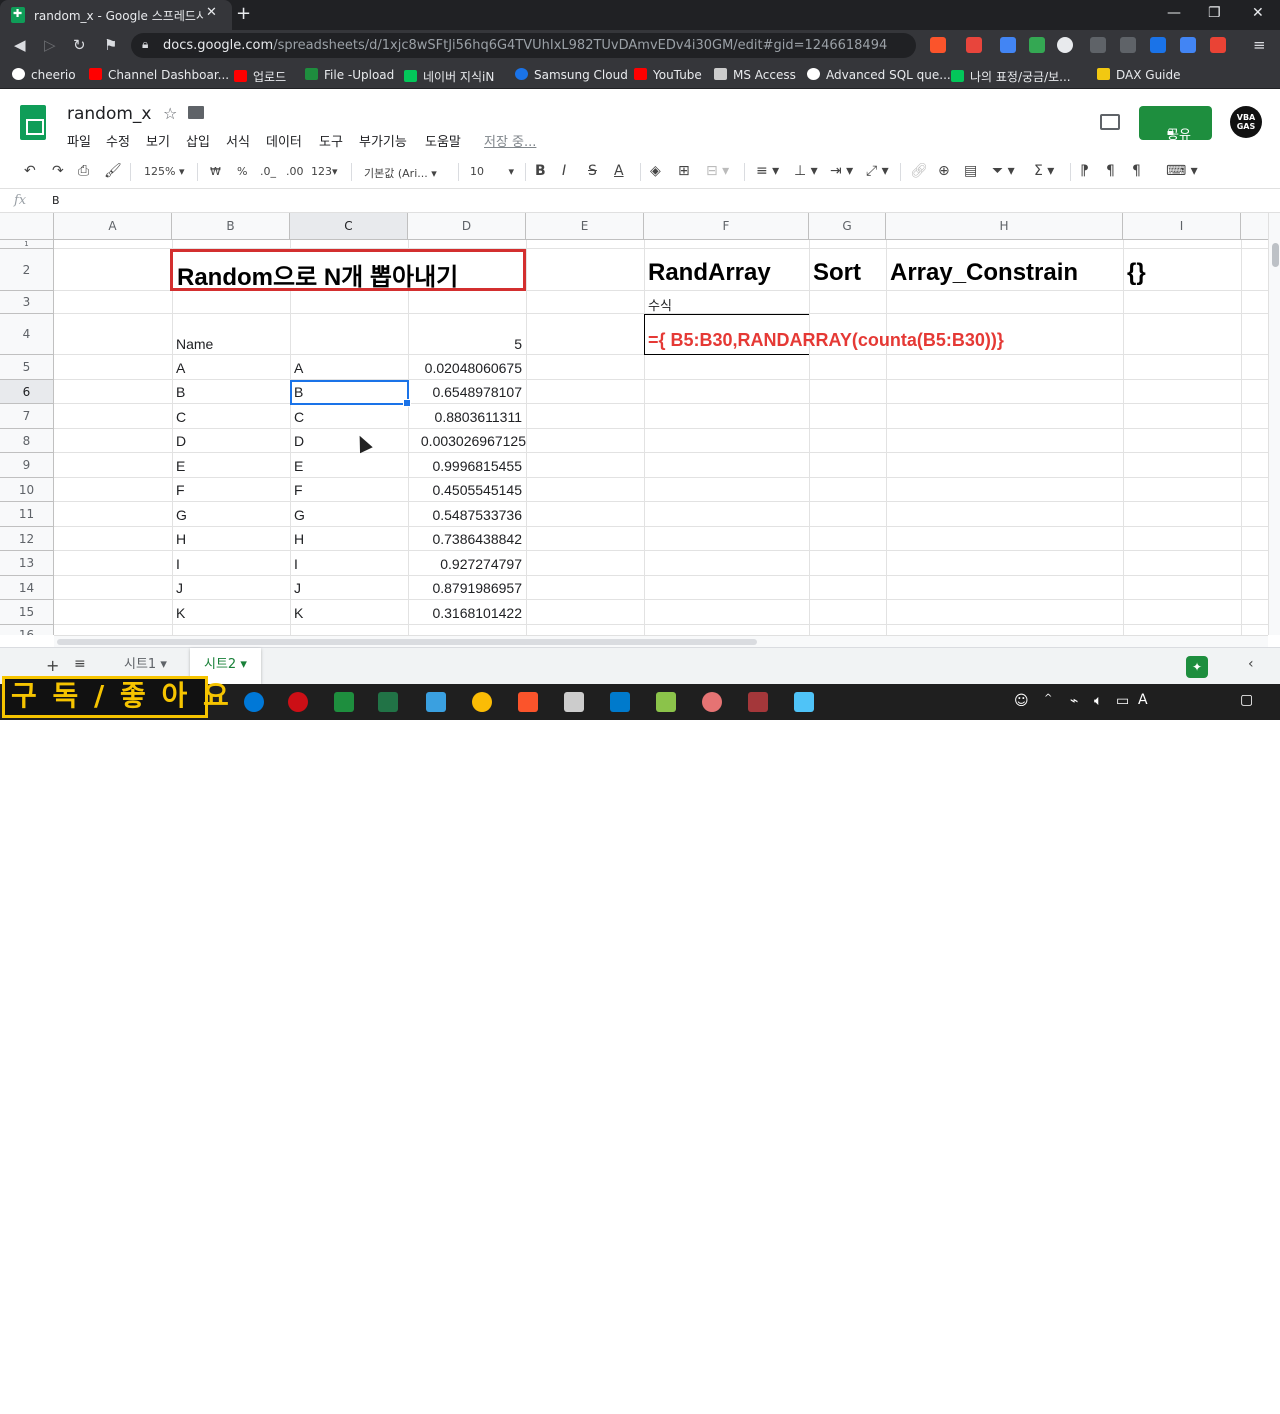  What do you see at coordinates (254, 702) in the screenshot?
I see `edge-icon` at bounding box center [254, 702].